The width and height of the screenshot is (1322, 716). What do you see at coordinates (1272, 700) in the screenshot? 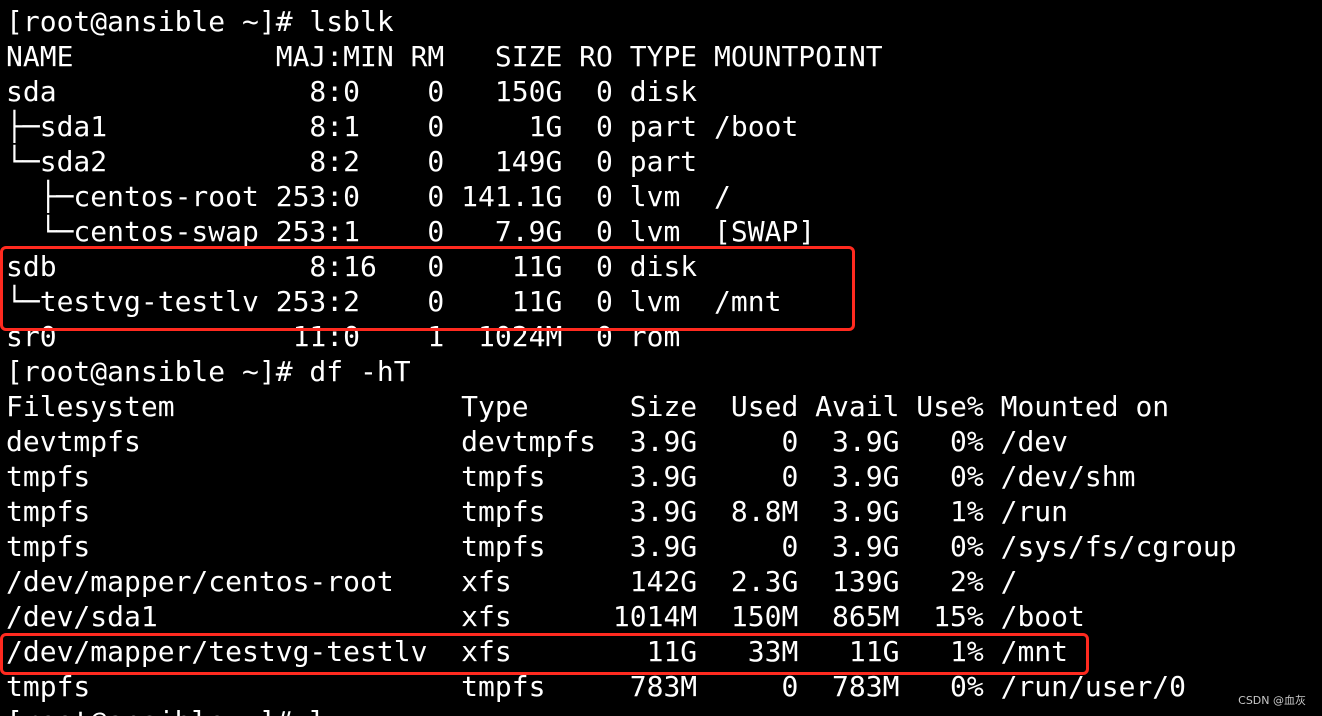
I see `watermark-text: CSDN @血灰` at bounding box center [1272, 700].